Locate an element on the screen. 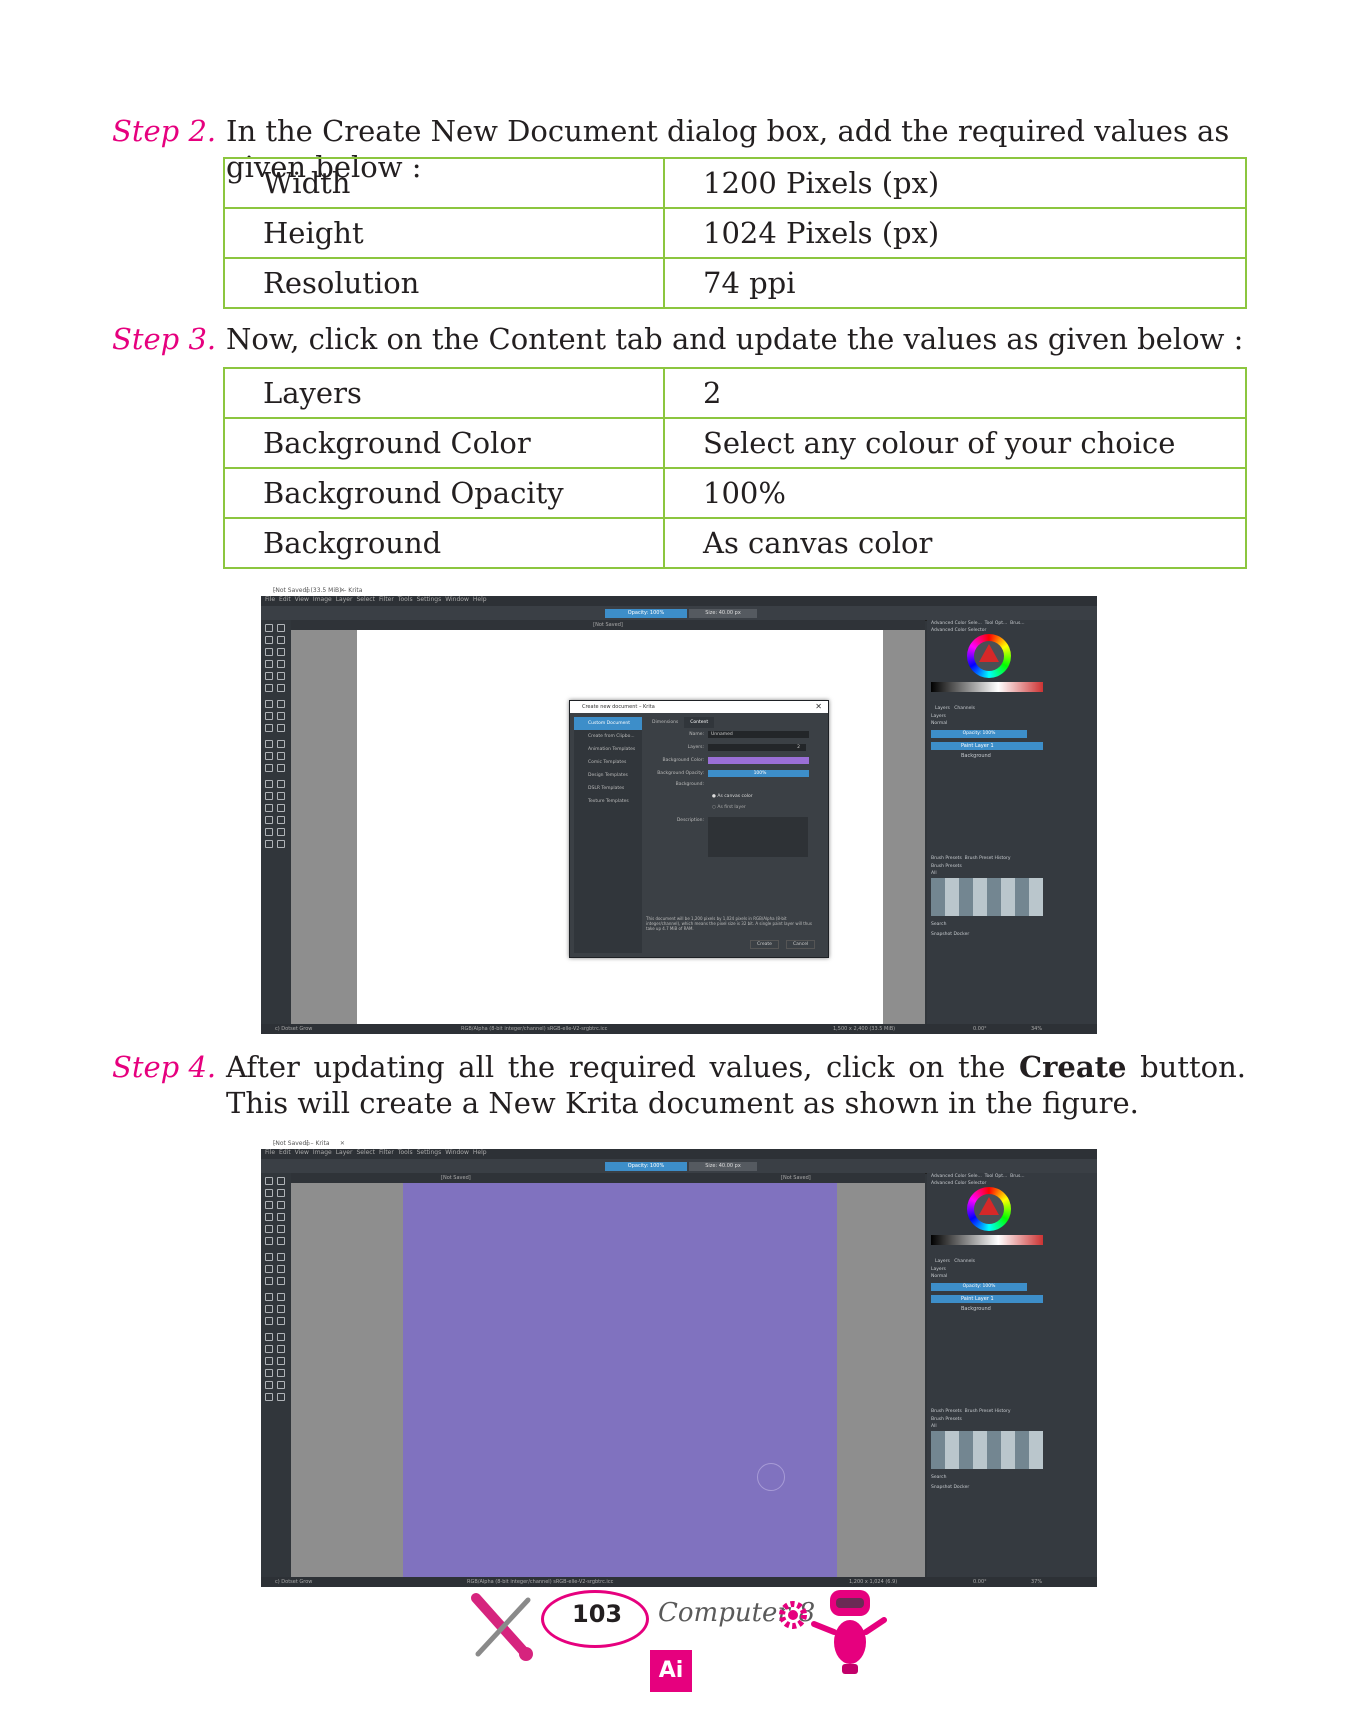 The image size is (1350, 1725). layer-row: Background is located at coordinates (987, 1309).